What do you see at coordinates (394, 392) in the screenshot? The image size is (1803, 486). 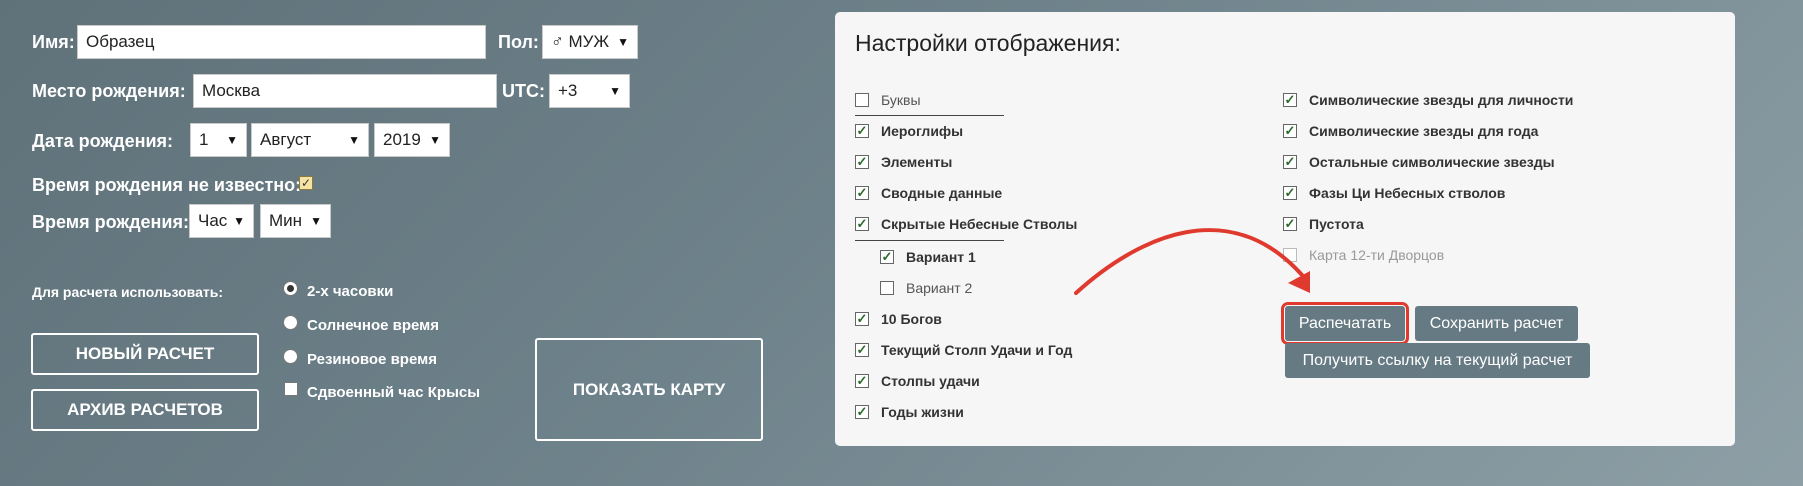 I see `double-rat-label: Сдвоенный час Крысы` at bounding box center [394, 392].